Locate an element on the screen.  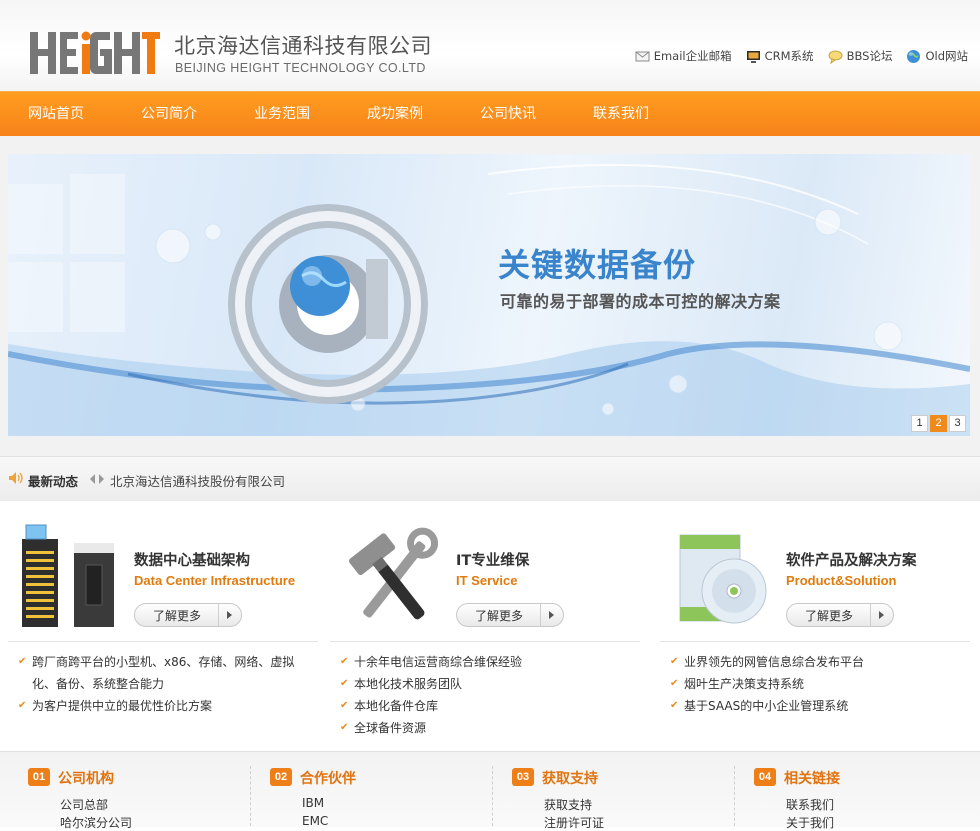
footer-link: 公司总部 is located at coordinates (84, 804).